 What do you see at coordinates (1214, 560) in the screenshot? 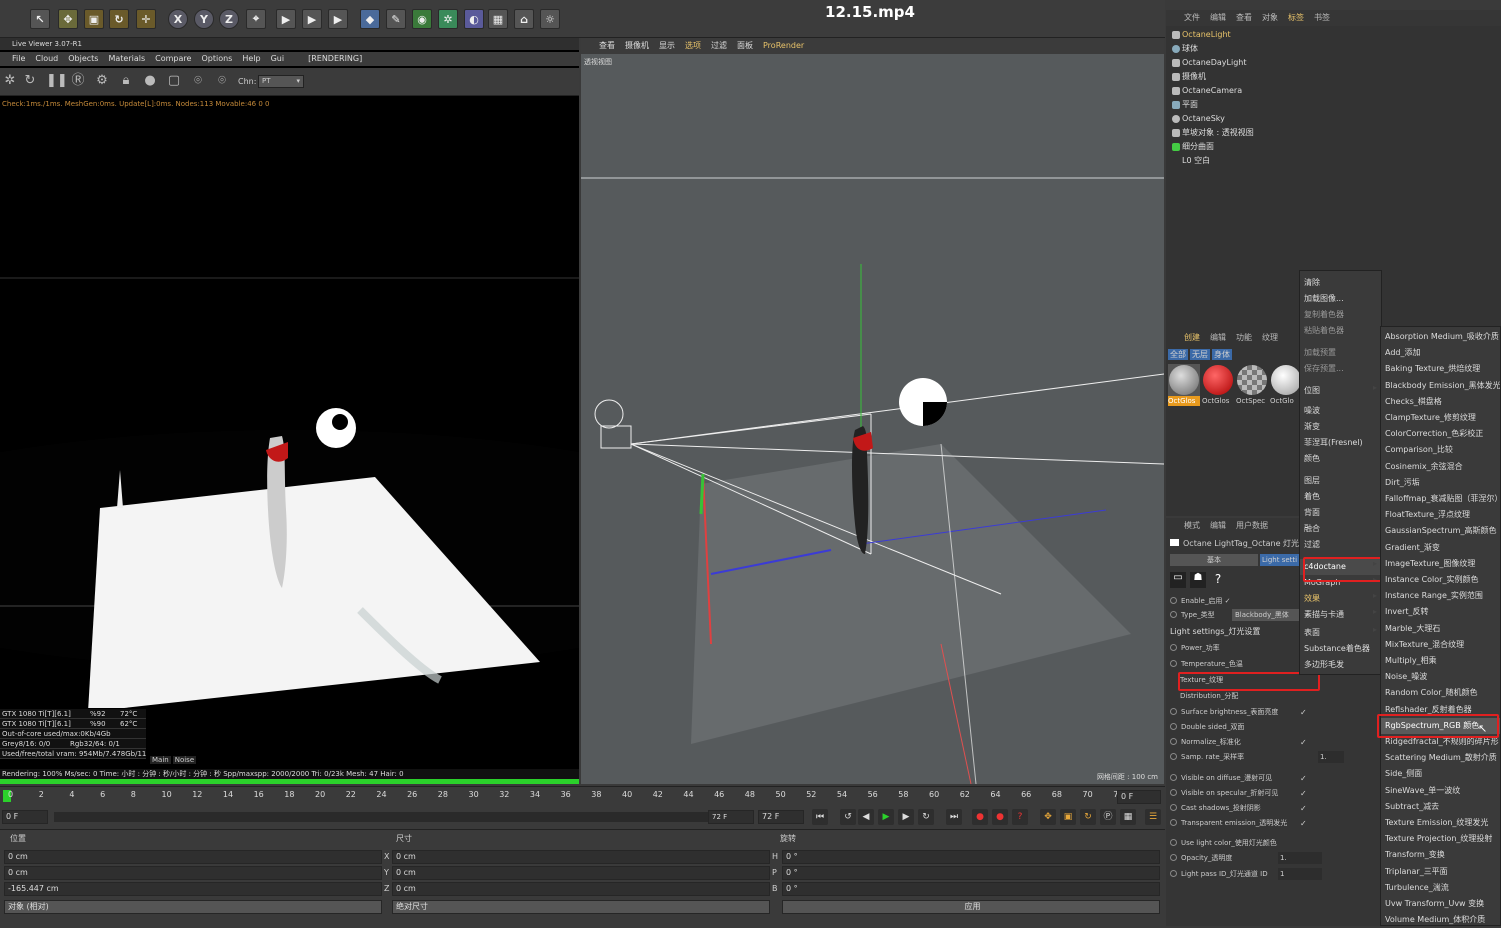
I see `tab-basic: 基本` at bounding box center [1214, 560].